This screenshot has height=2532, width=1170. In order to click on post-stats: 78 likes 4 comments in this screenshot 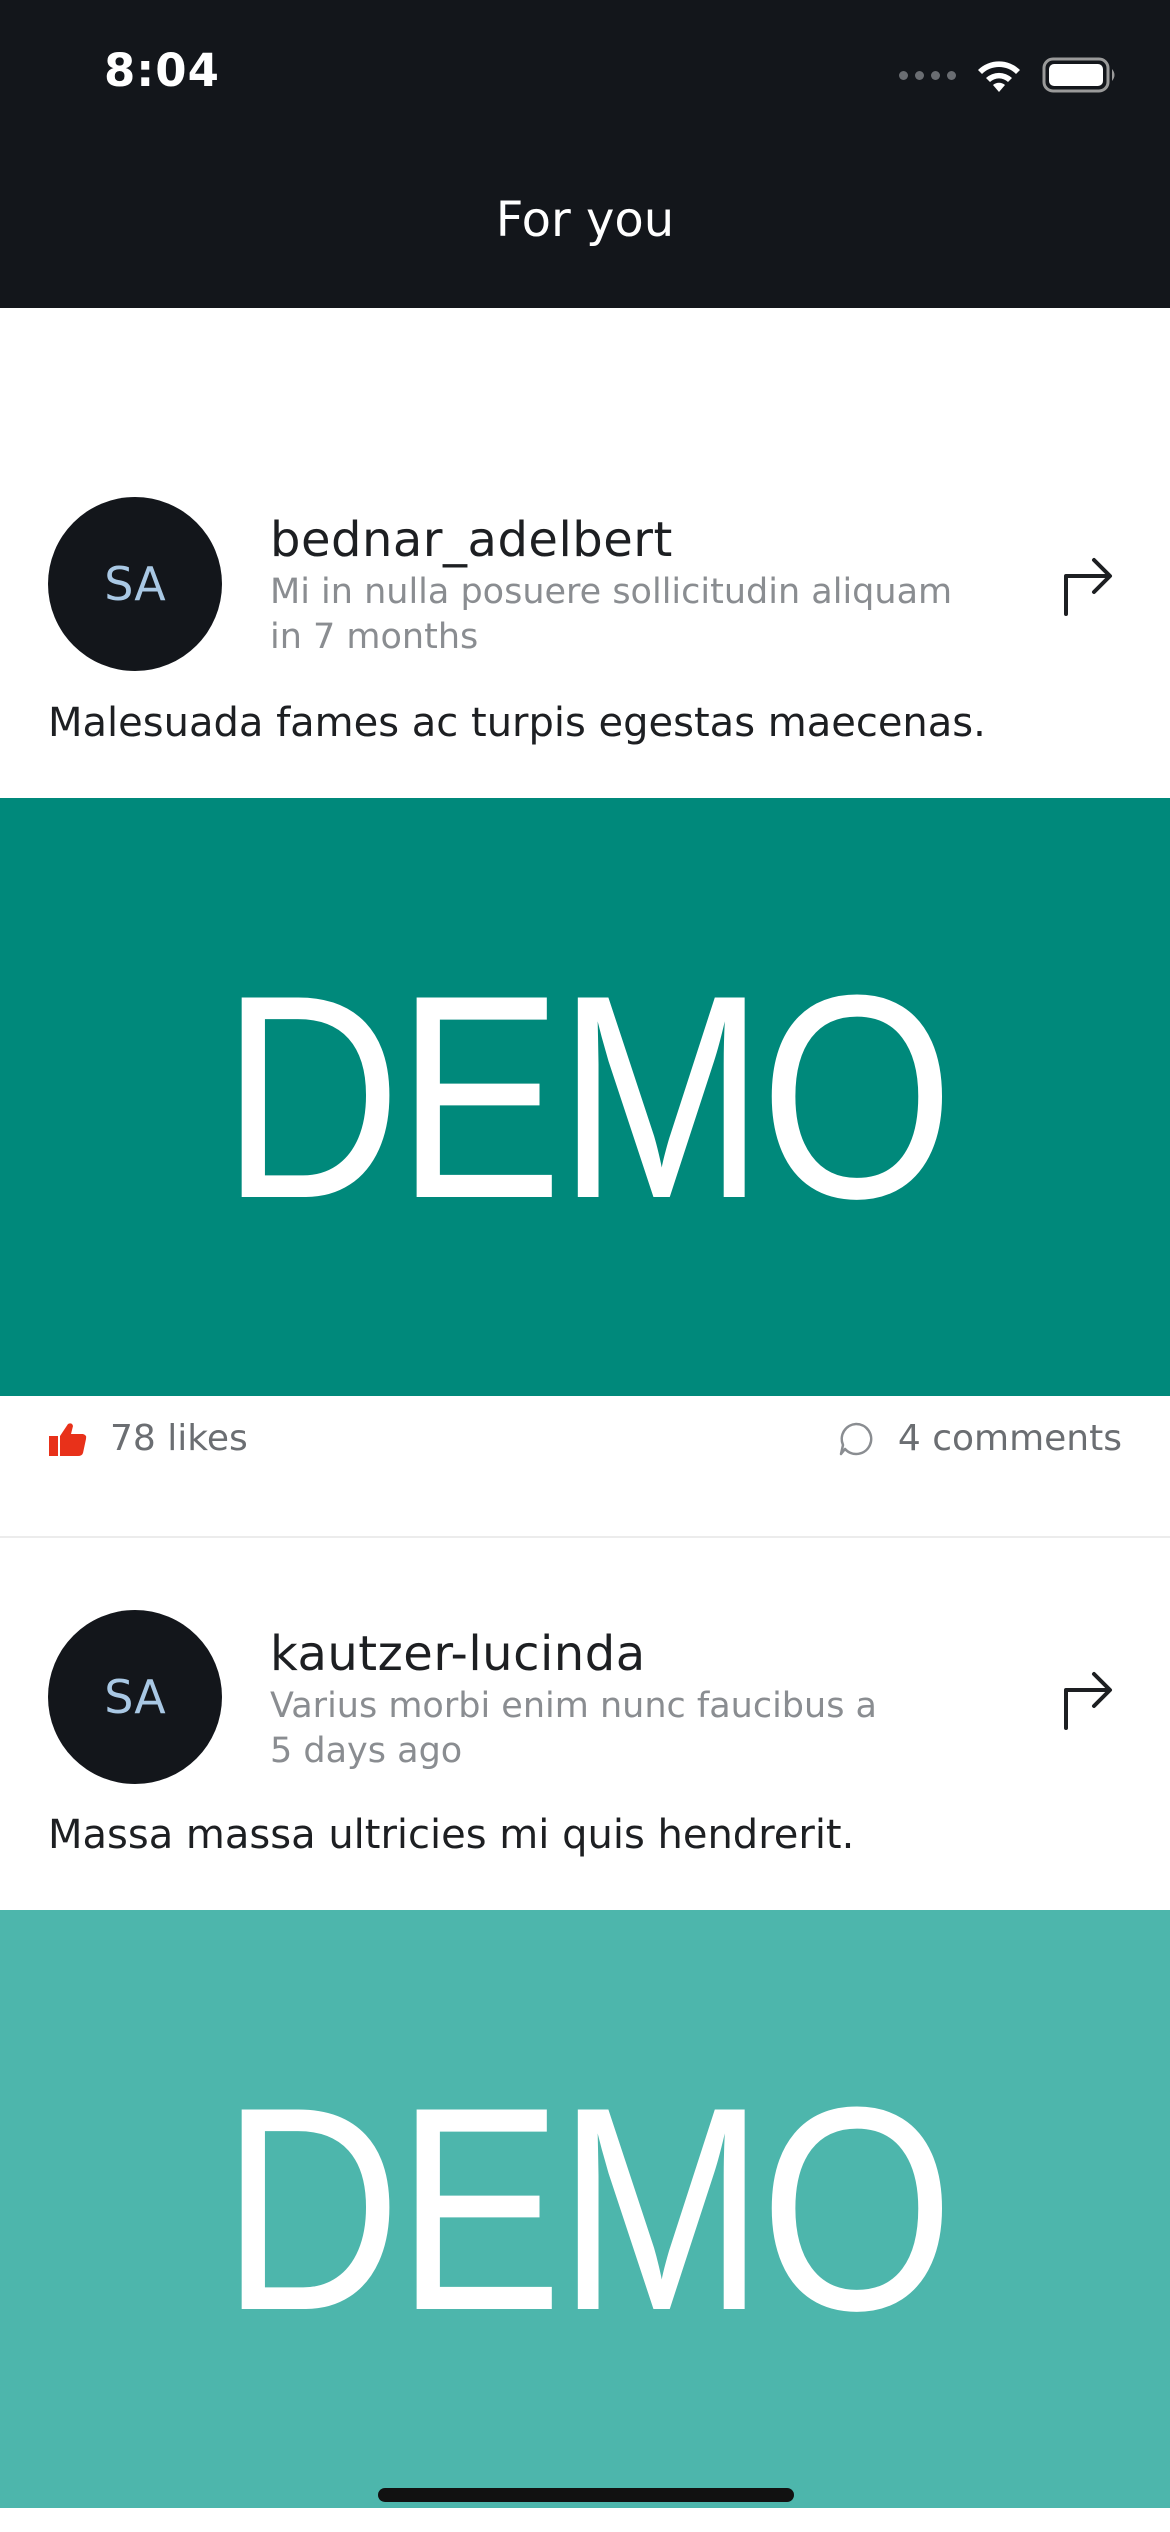, I will do `click(585, 1444)`.